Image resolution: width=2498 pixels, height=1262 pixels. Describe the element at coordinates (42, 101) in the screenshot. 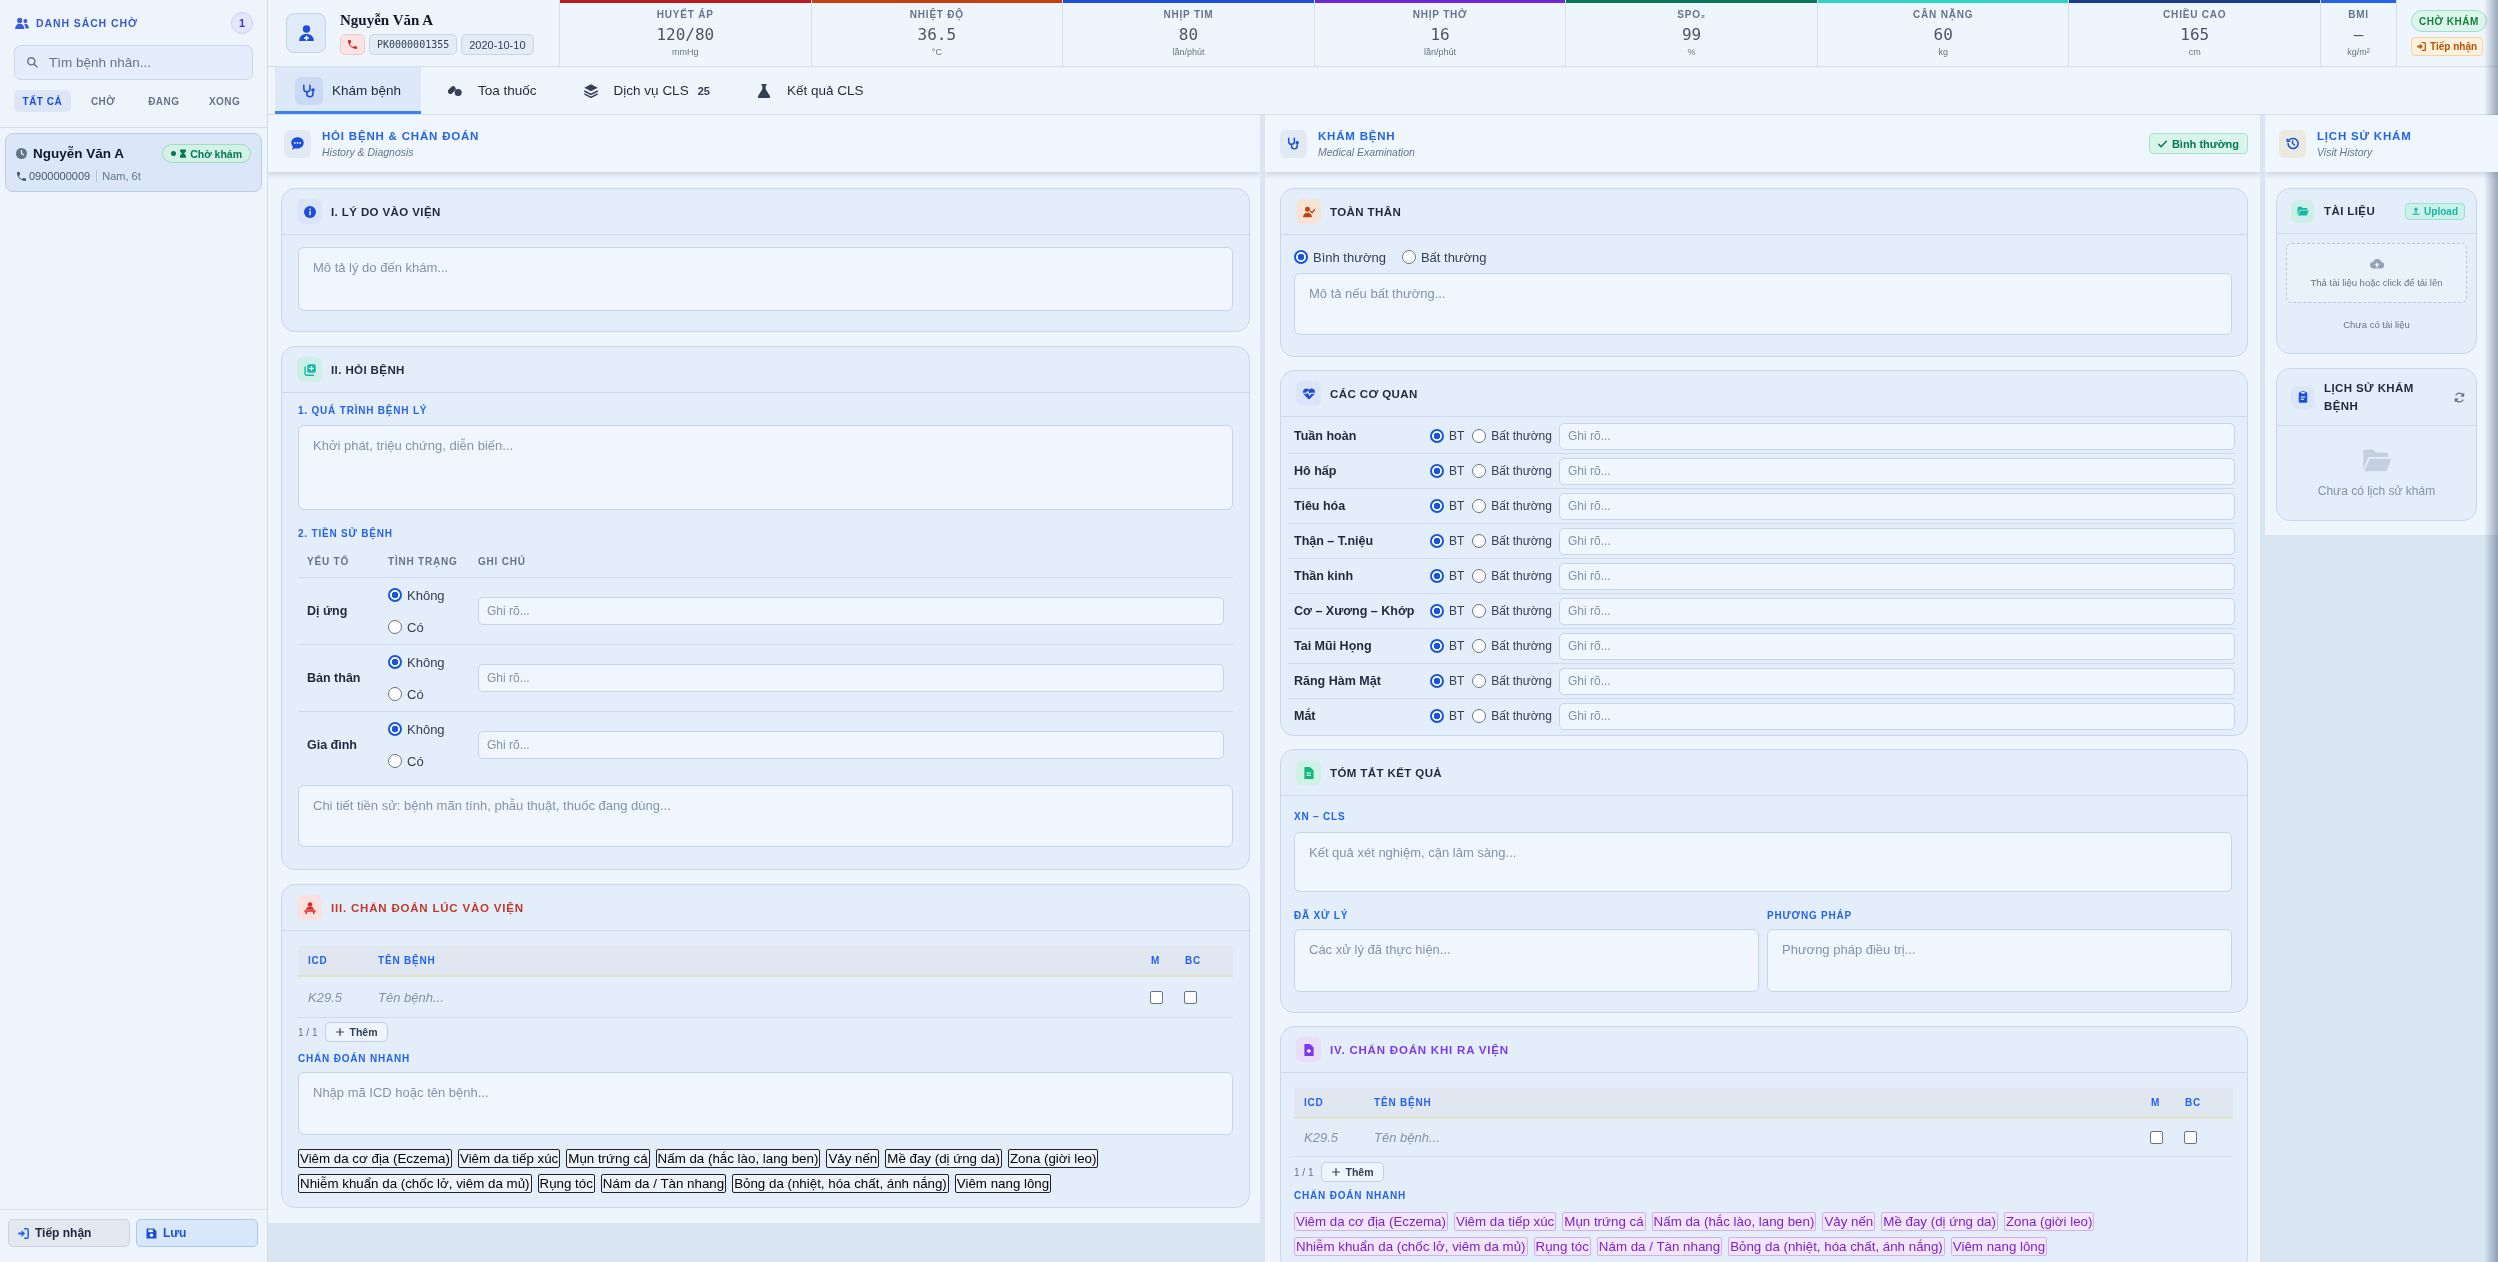

I see `filter-tab: TẤT CẢ` at that location.